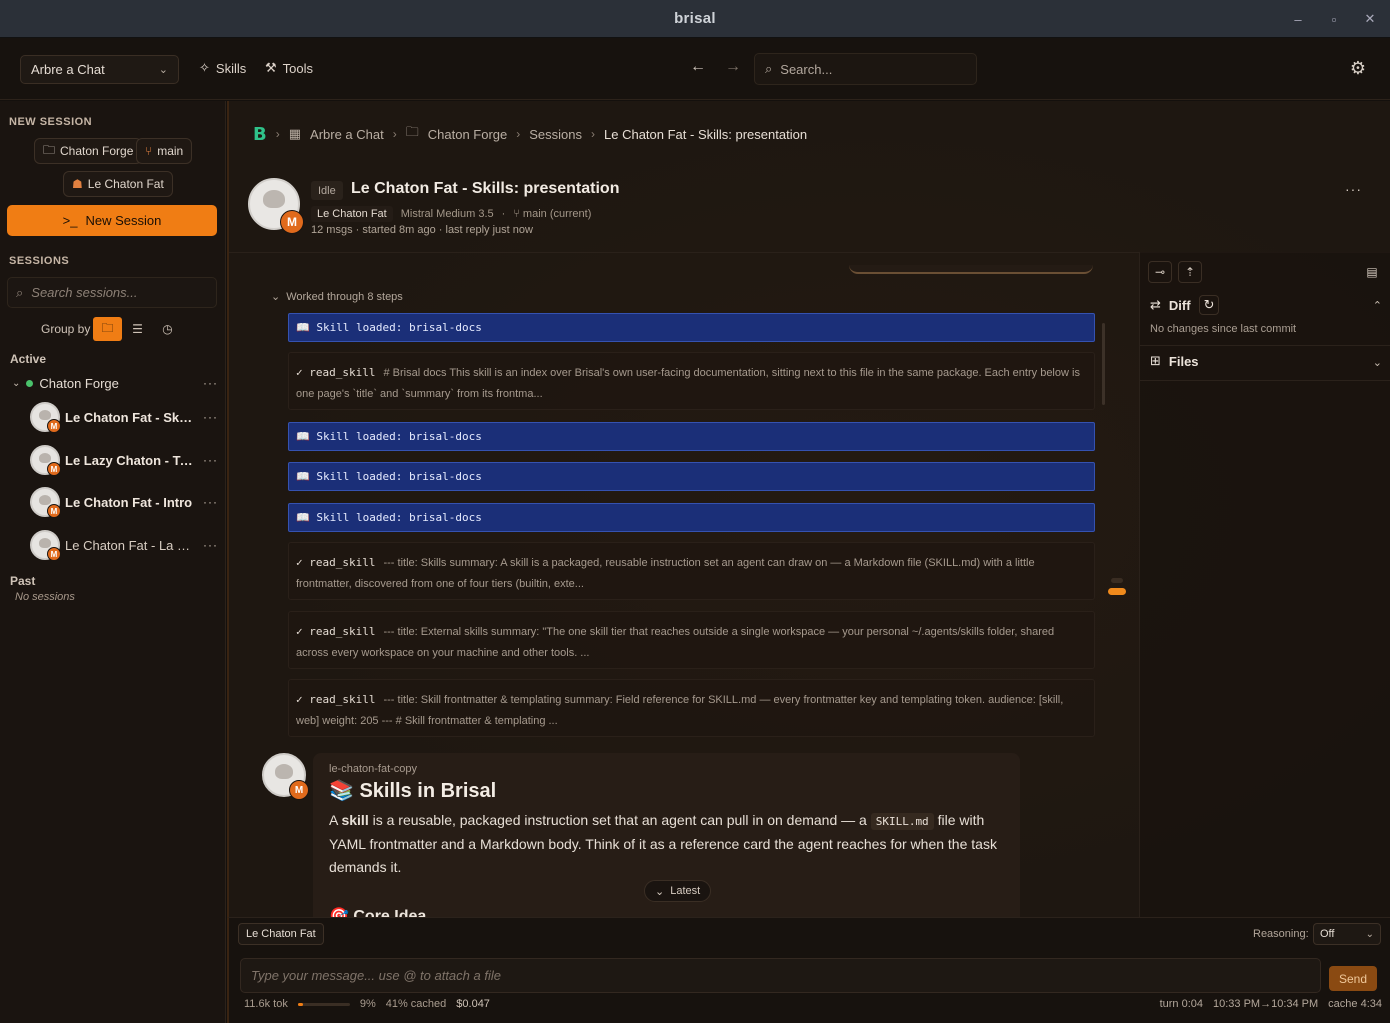 This screenshot has height=1023, width=1390. What do you see at coordinates (447, 214) in the screenshot?
I see `model-name: Mistral Medium 3.5` at bounding box center [447, 214].